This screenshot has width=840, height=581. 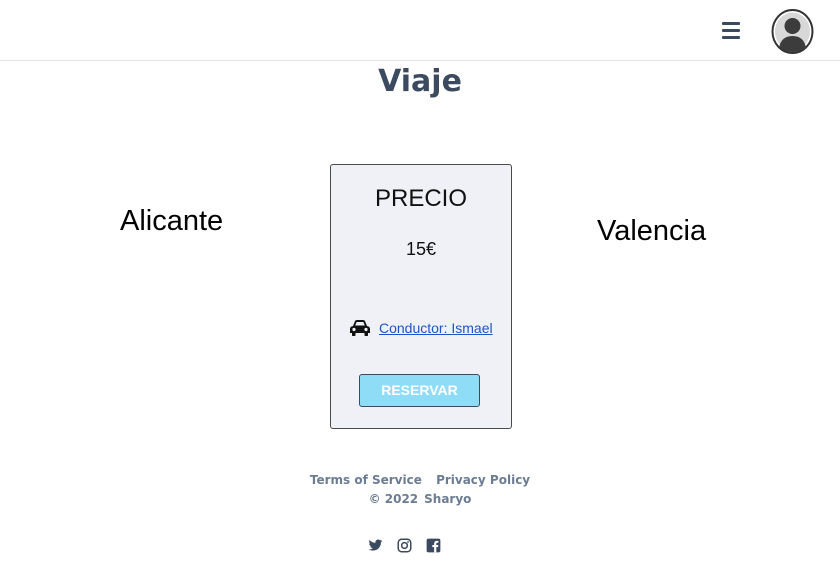 What do you see at coordinates (483, 480) in the screenshot?
I see `privacy-link: Privacy Policy` at bounding box center [483, 480].